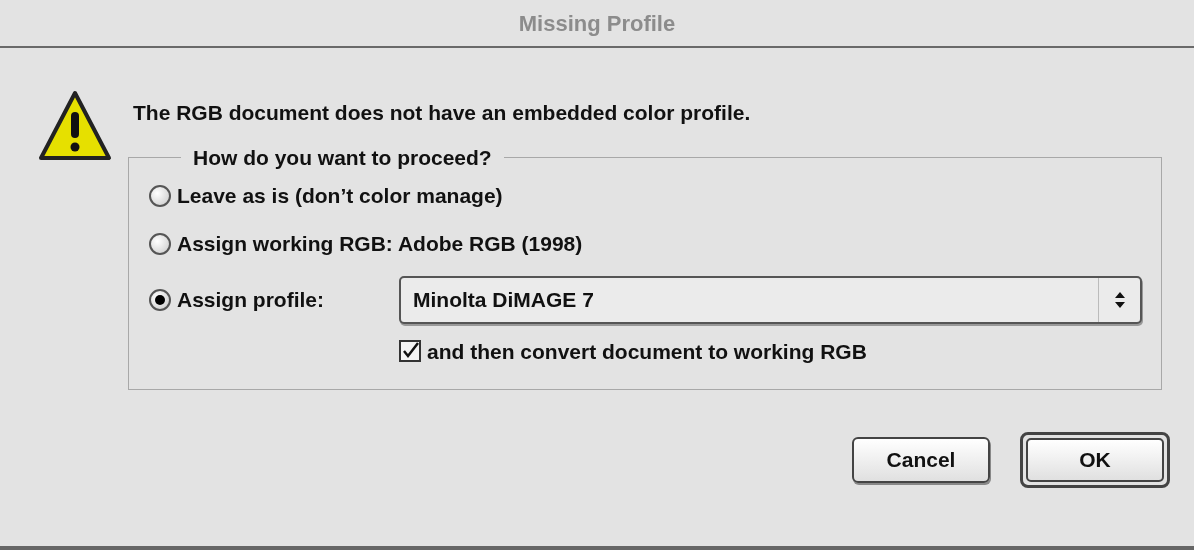 The width and height of the screenshot is (1194, 550). What do you see at coordinates (380, 243) in the screenshot?
I see `option-label: Assign working RGB: Adobe RGB (1998)` at bounding box center [380, 243].